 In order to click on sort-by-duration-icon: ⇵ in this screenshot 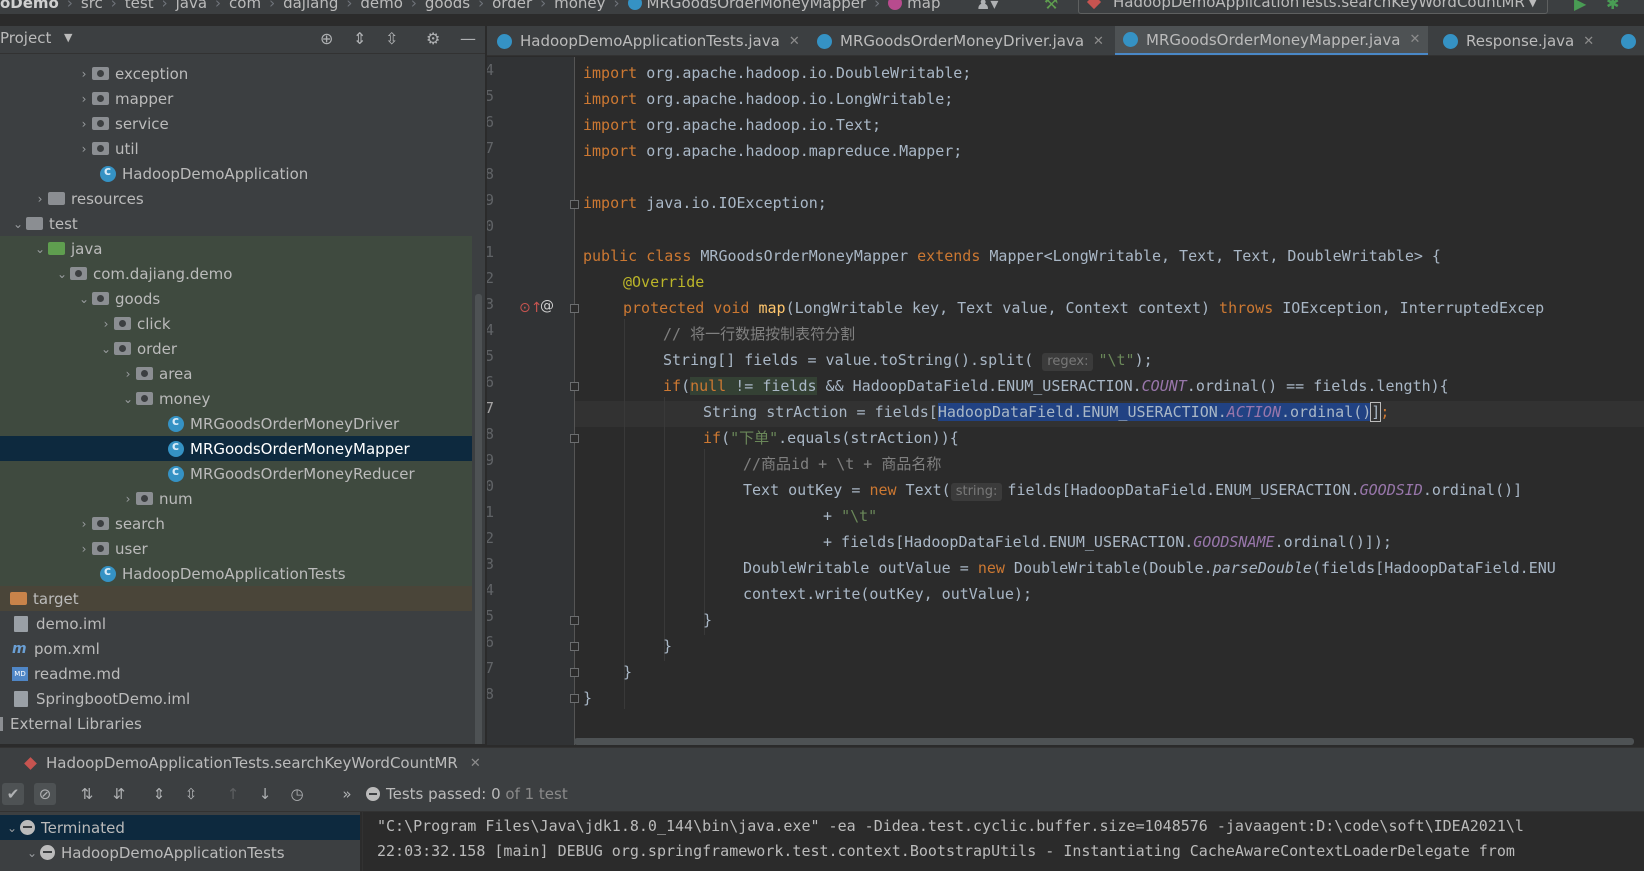, I will do `click(119, 794)`.